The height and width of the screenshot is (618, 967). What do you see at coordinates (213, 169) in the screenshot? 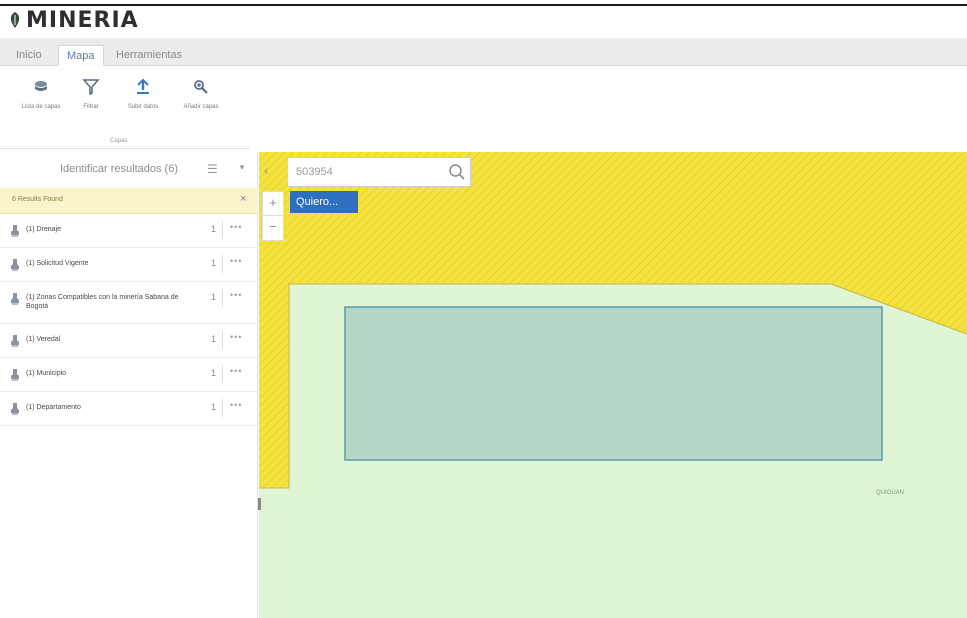
I see `list-view-icon: ☰` at bounding box center [213, 169].